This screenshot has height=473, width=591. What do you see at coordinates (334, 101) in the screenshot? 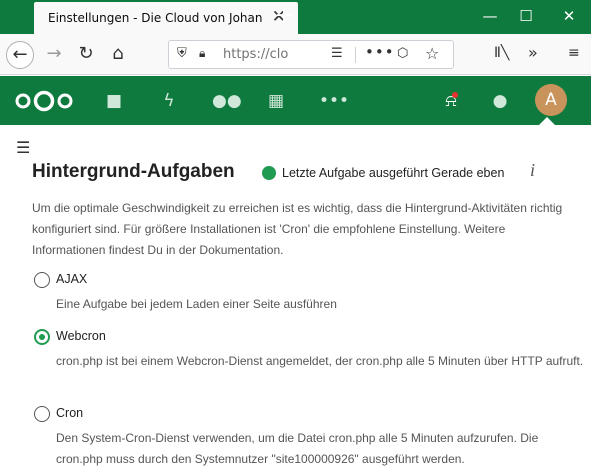
I see `more-apps-icon: •••` at bounding box center [334, 101].